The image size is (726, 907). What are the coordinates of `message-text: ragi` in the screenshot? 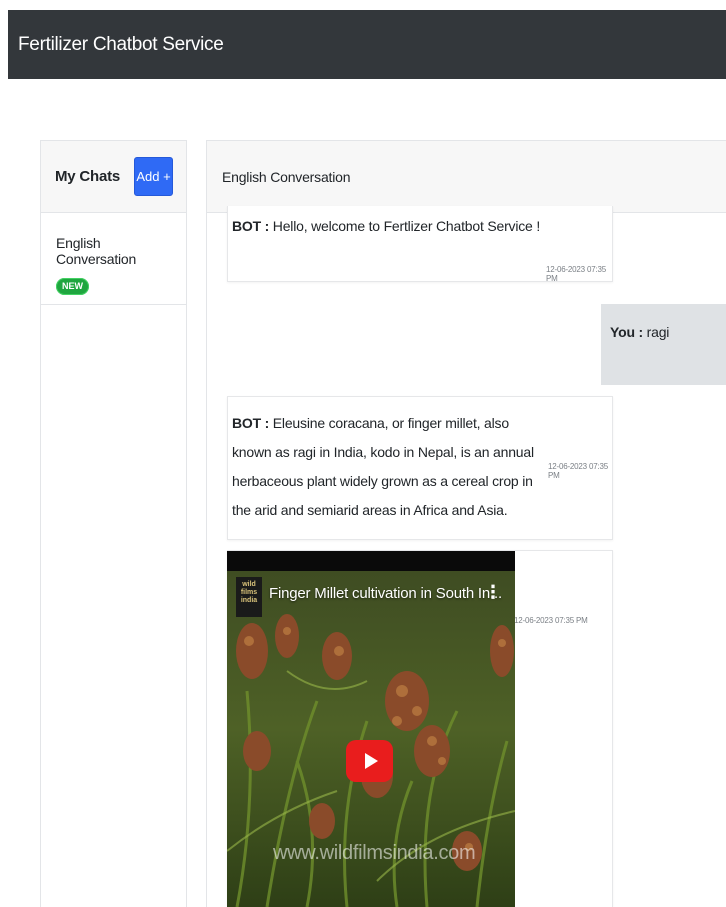 It's located at (656, 332).